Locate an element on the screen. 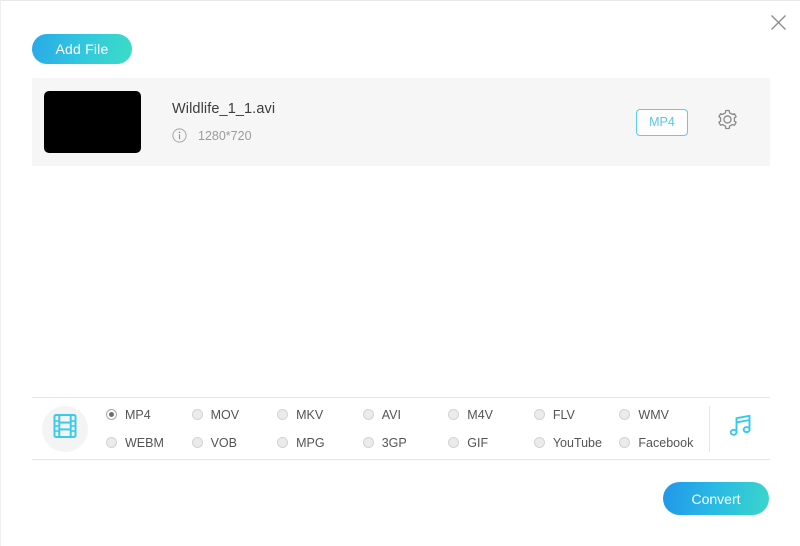 Image resolution: width=800 pixels, height=546 pixels. output-format-label: MP4 is located at coordinates (662, 122).